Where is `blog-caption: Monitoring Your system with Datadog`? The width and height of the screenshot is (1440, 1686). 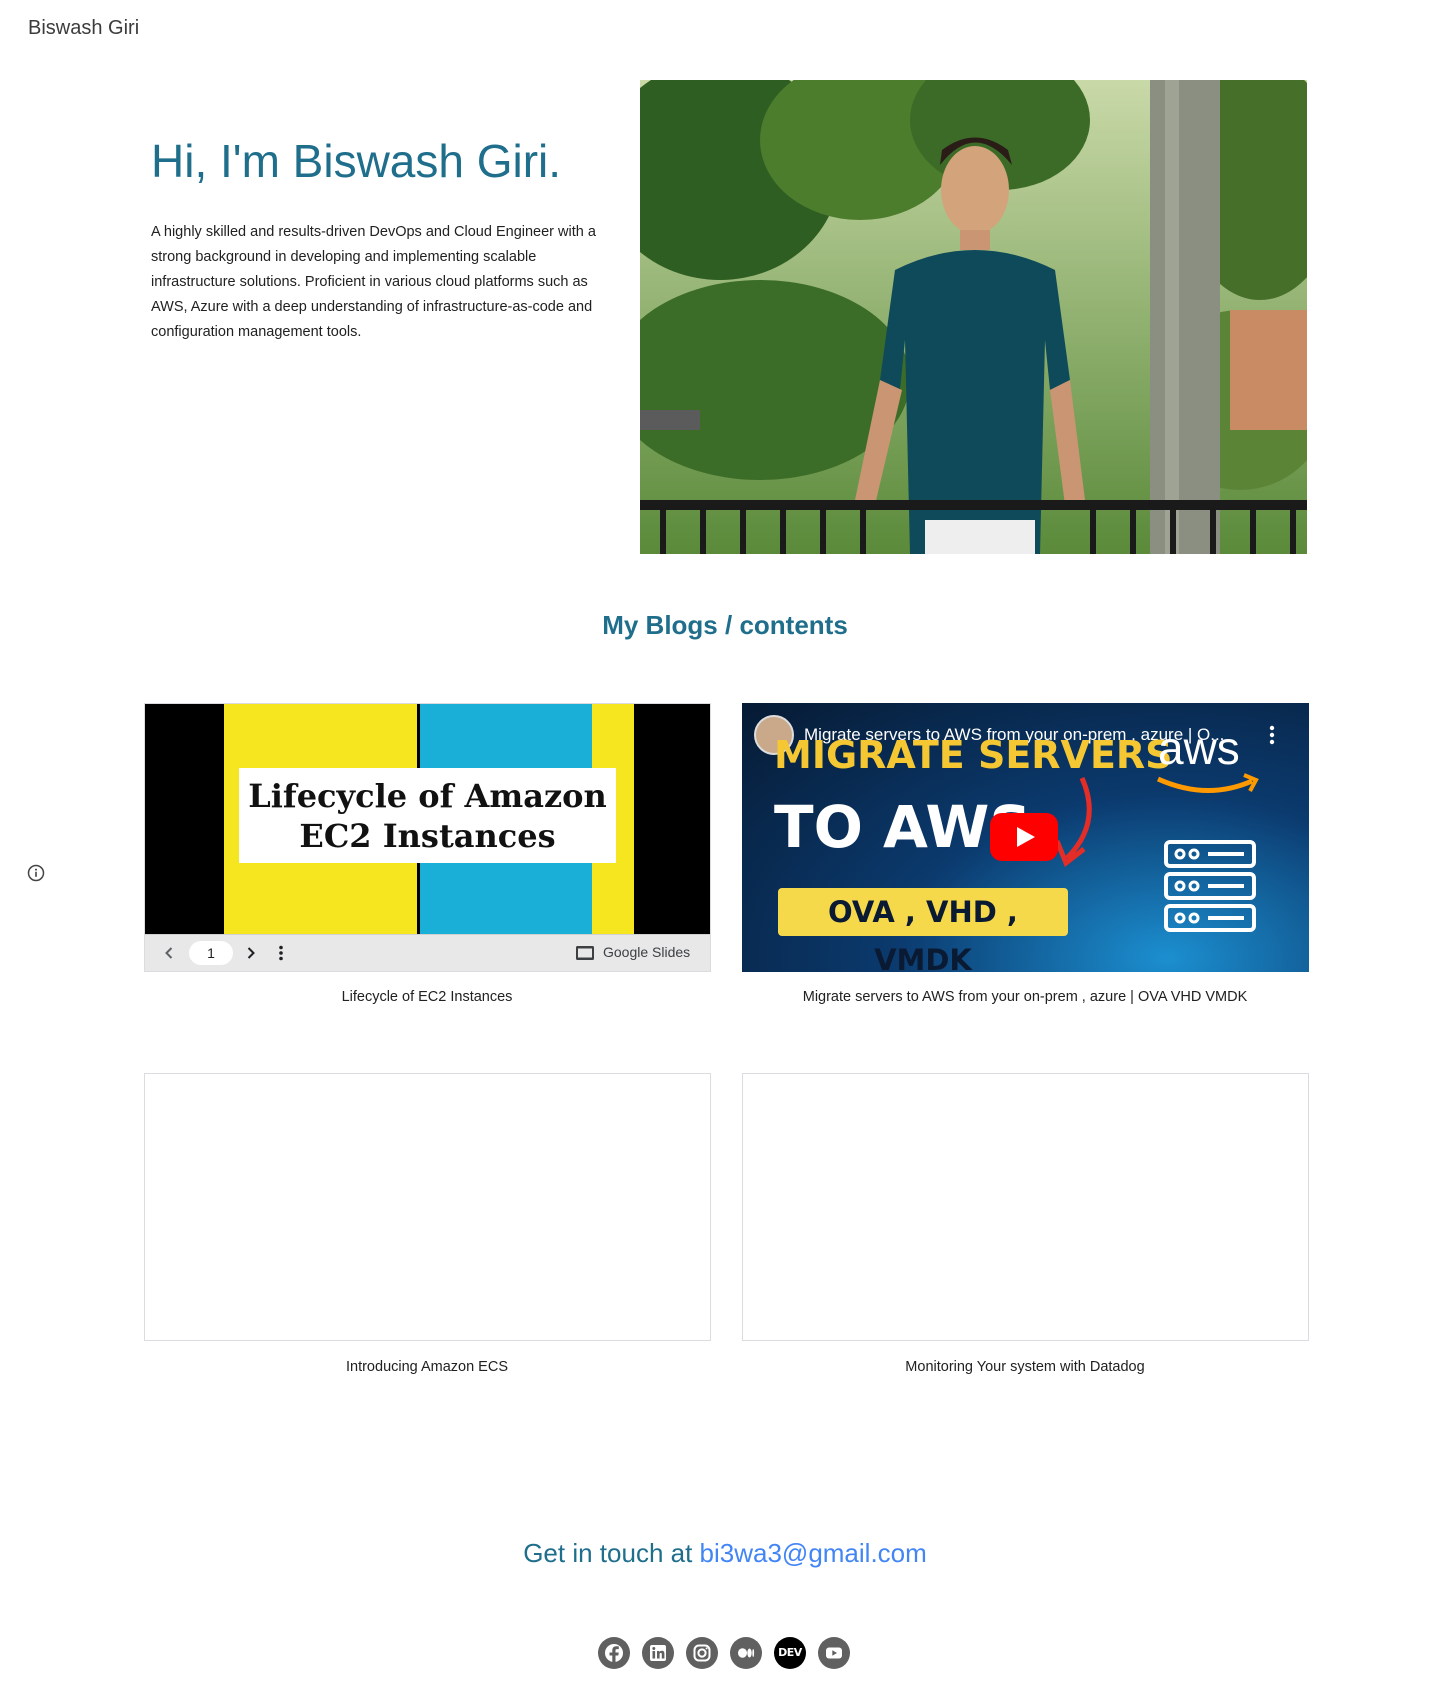 blog-caption: Monitoring Your system with Datadog is located at coordinates (1025, 1367).